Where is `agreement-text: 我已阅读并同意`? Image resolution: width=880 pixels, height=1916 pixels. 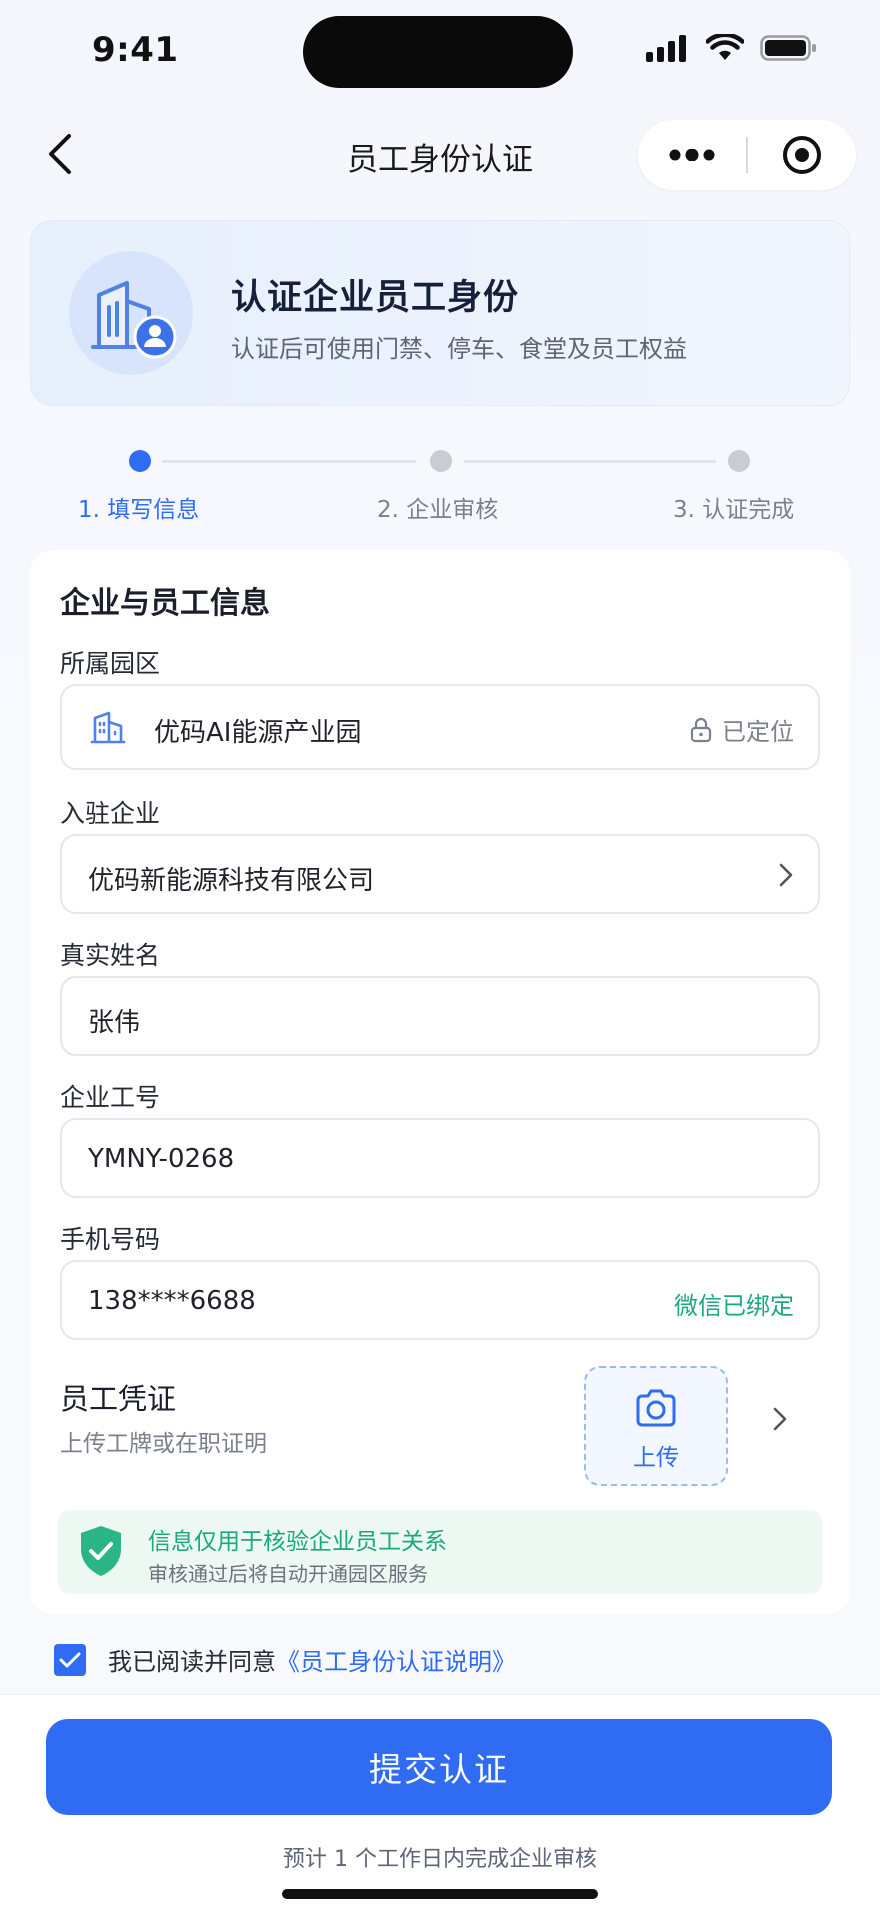 agreement-text: 我已阅读并同意 is located at coordinates (192, 1662).